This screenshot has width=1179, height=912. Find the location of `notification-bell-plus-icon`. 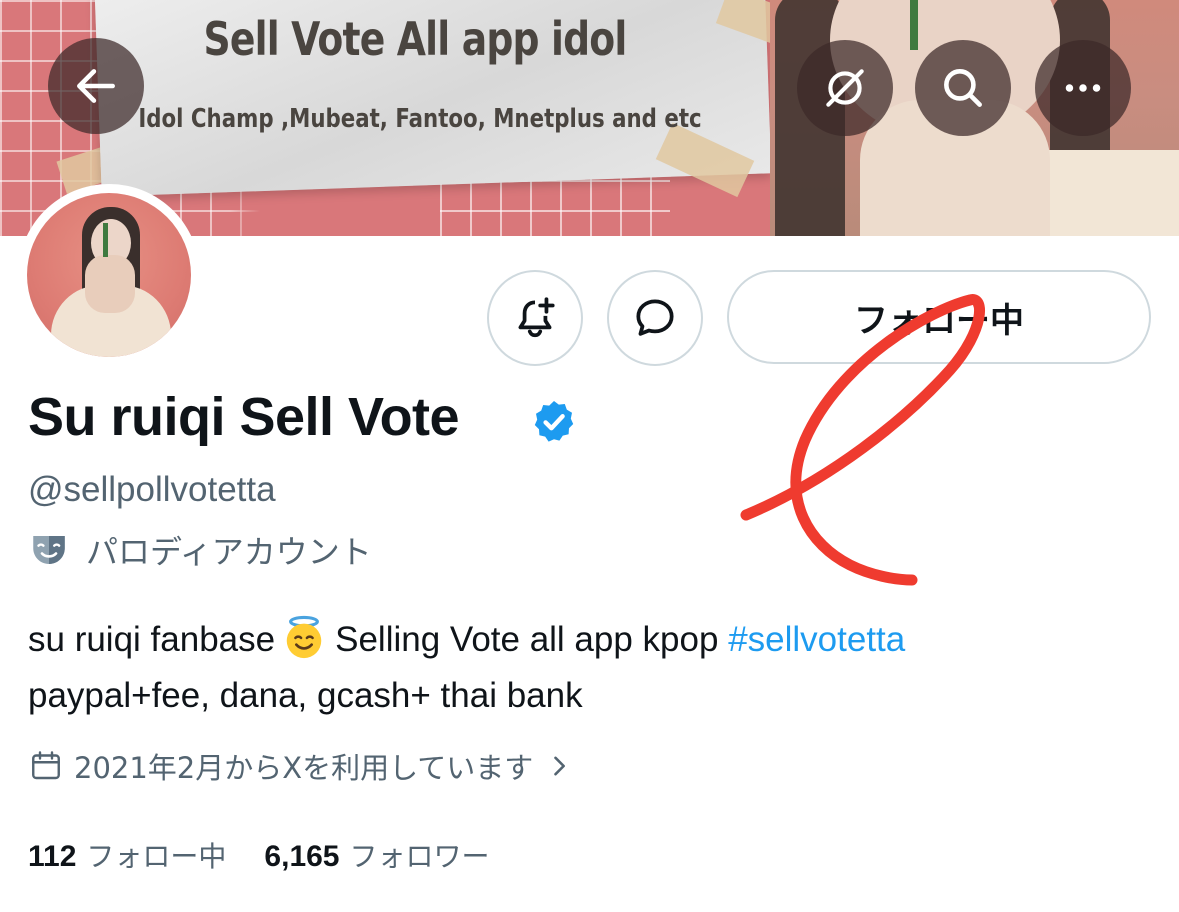

notification-bell-plus-icon is located at coordinates (536, 317).